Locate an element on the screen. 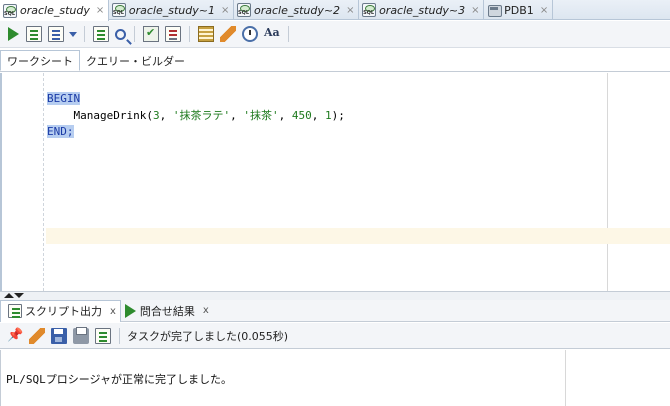 This screenshot has height=406, width=670. database-icon is located at coordinates (495, 10).